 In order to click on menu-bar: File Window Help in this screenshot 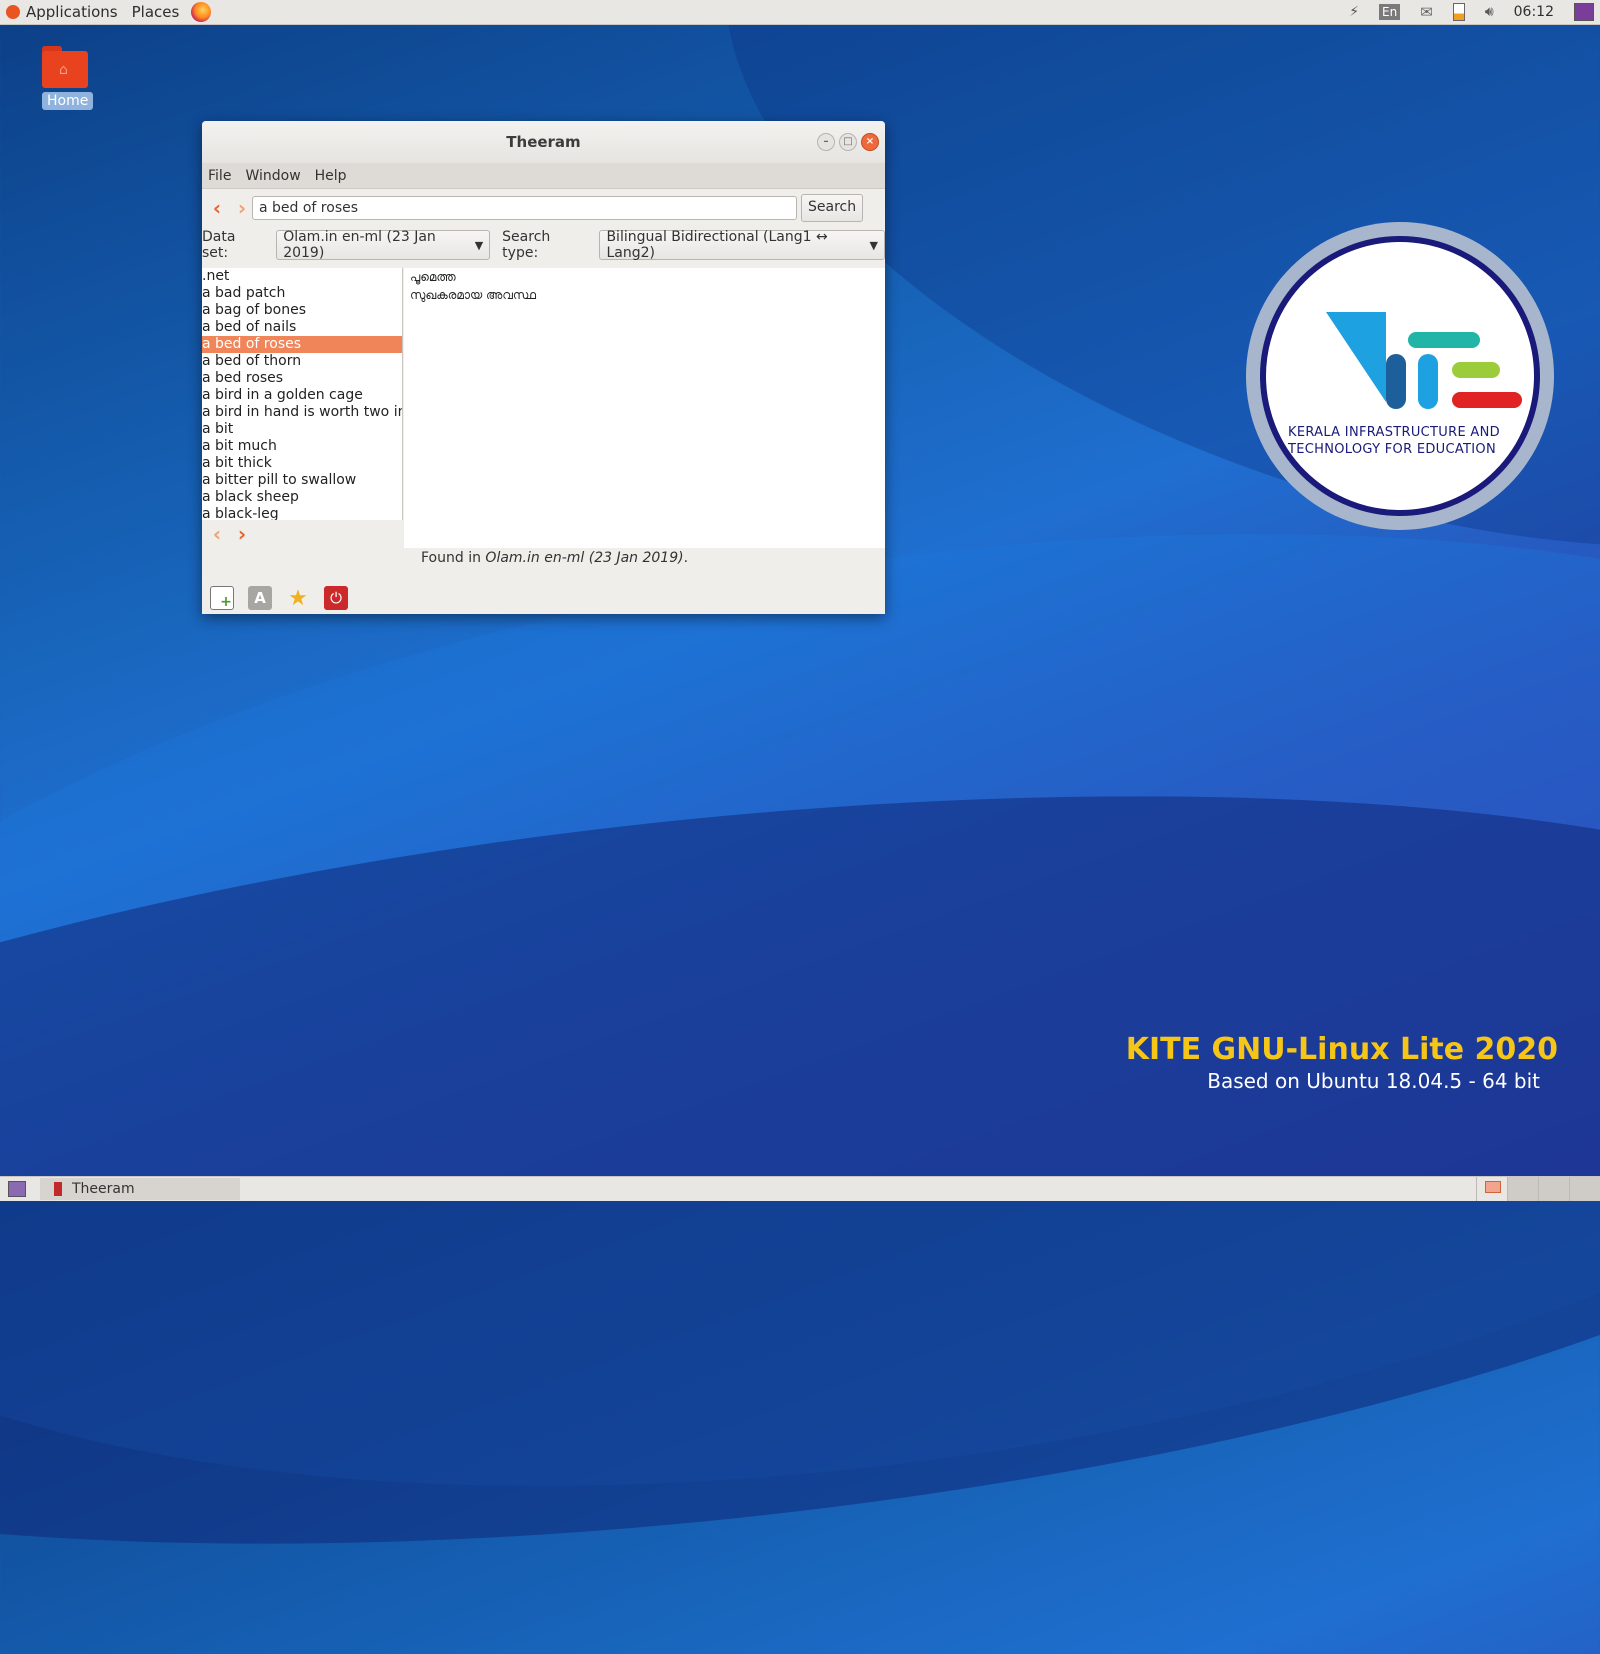, I will do `click(543, 176)`.